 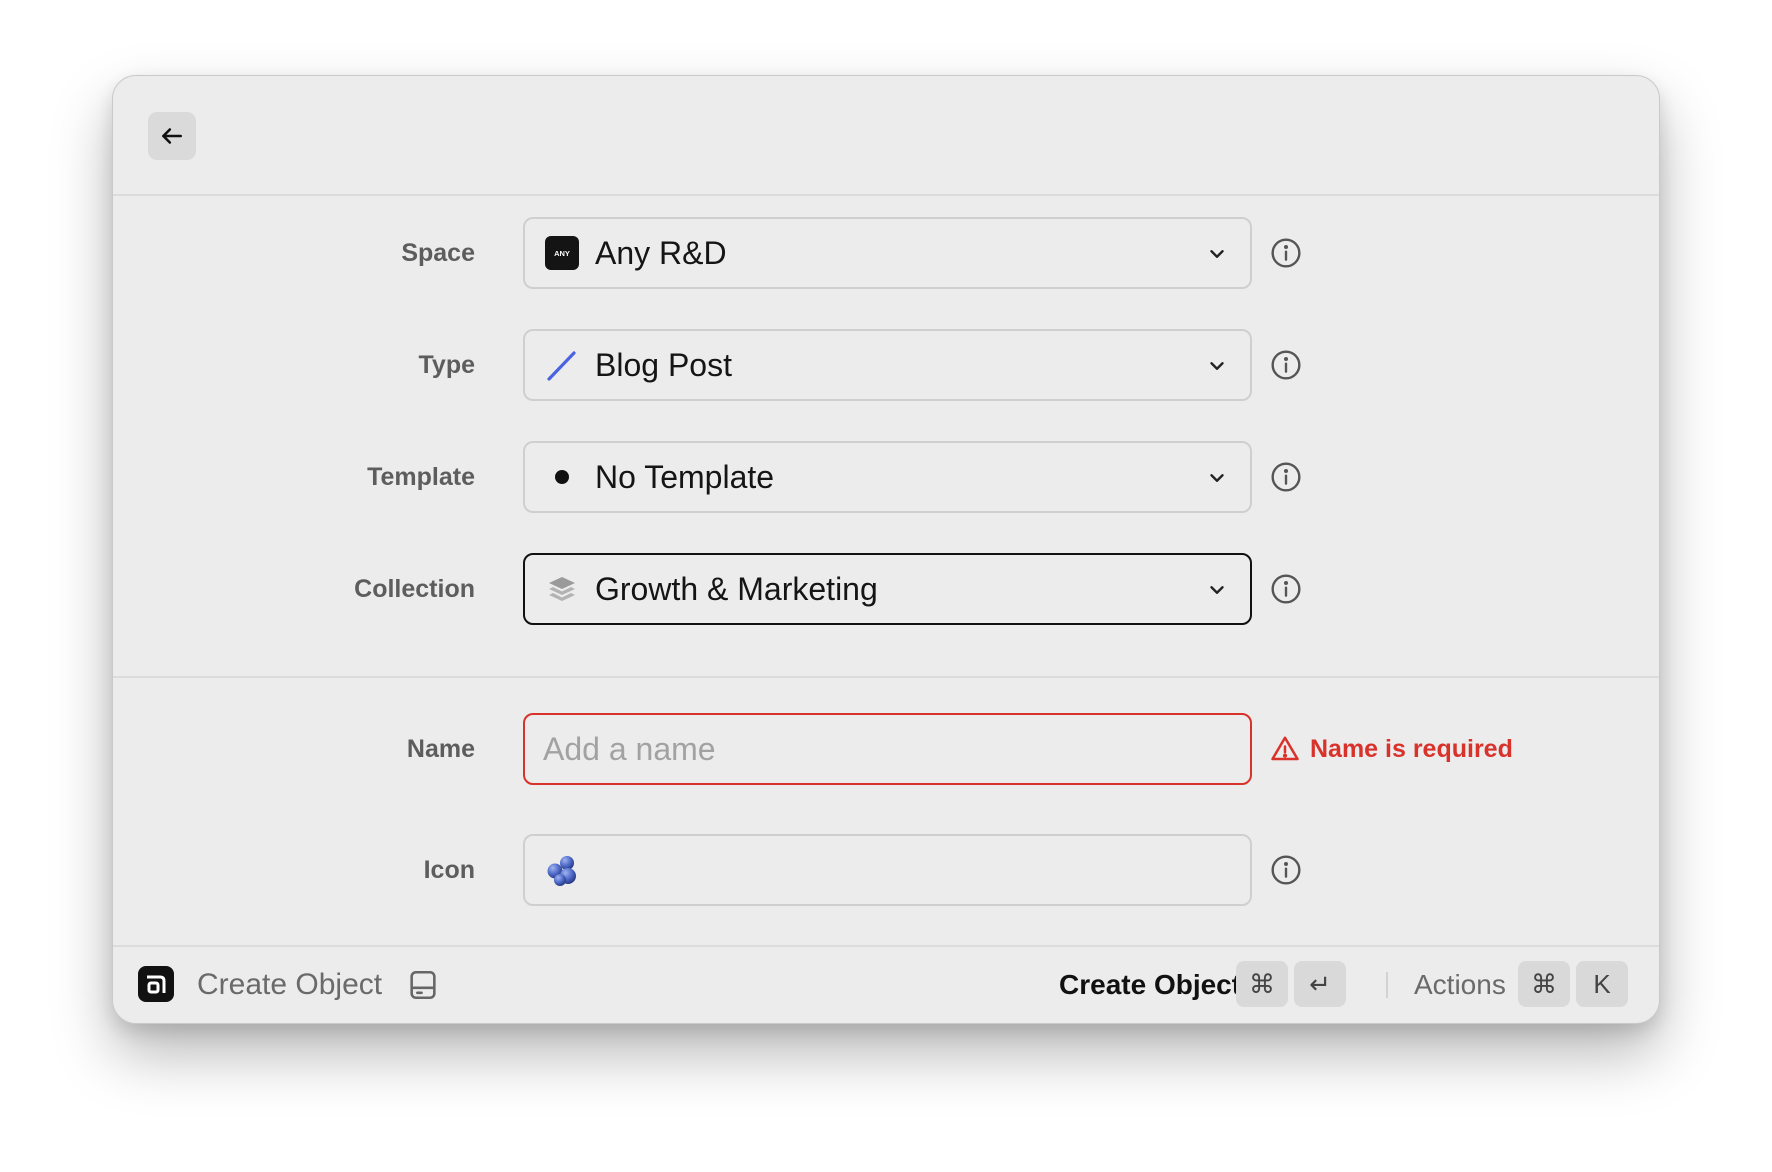 I want to click on name-error-text: Name is required, so click(x=1411, y=748).